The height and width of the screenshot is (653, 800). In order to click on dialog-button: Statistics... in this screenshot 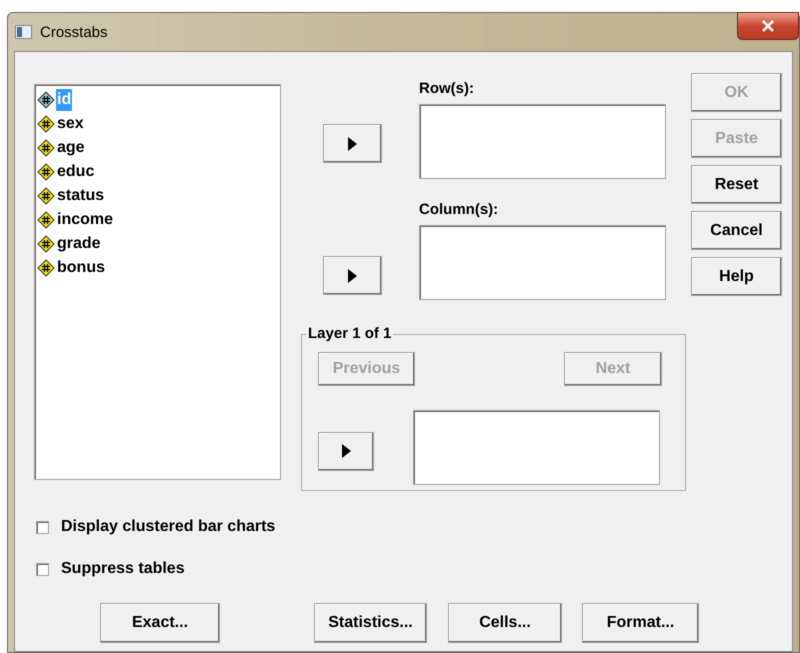, I will do `click(370, 623)`.